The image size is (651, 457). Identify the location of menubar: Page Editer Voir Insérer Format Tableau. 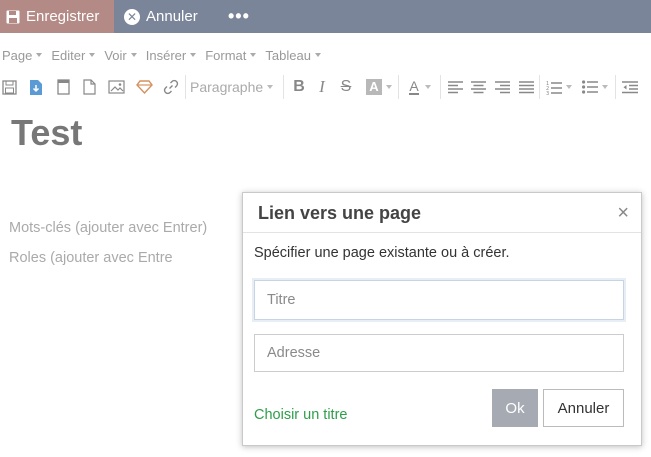
(165, 55).